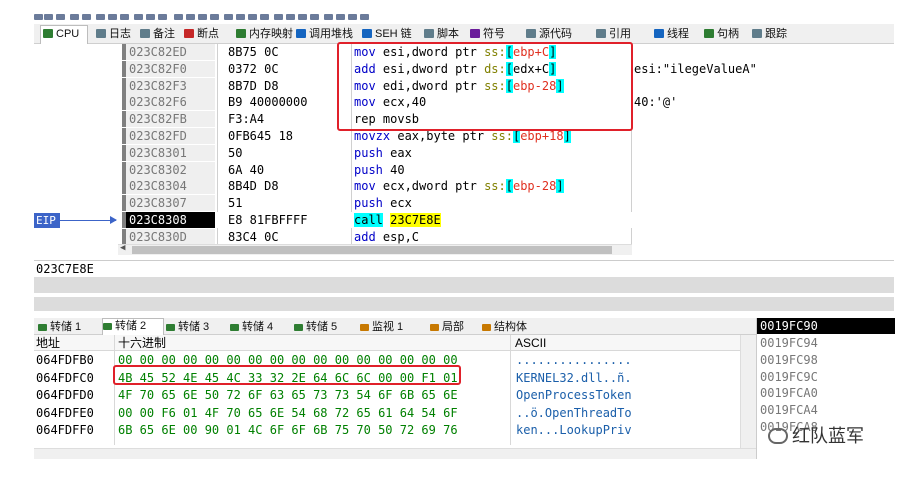  Describe the element at coordinates (168, 102) in the screenshot. I see `disasm-address: 023C82F6` at that location.